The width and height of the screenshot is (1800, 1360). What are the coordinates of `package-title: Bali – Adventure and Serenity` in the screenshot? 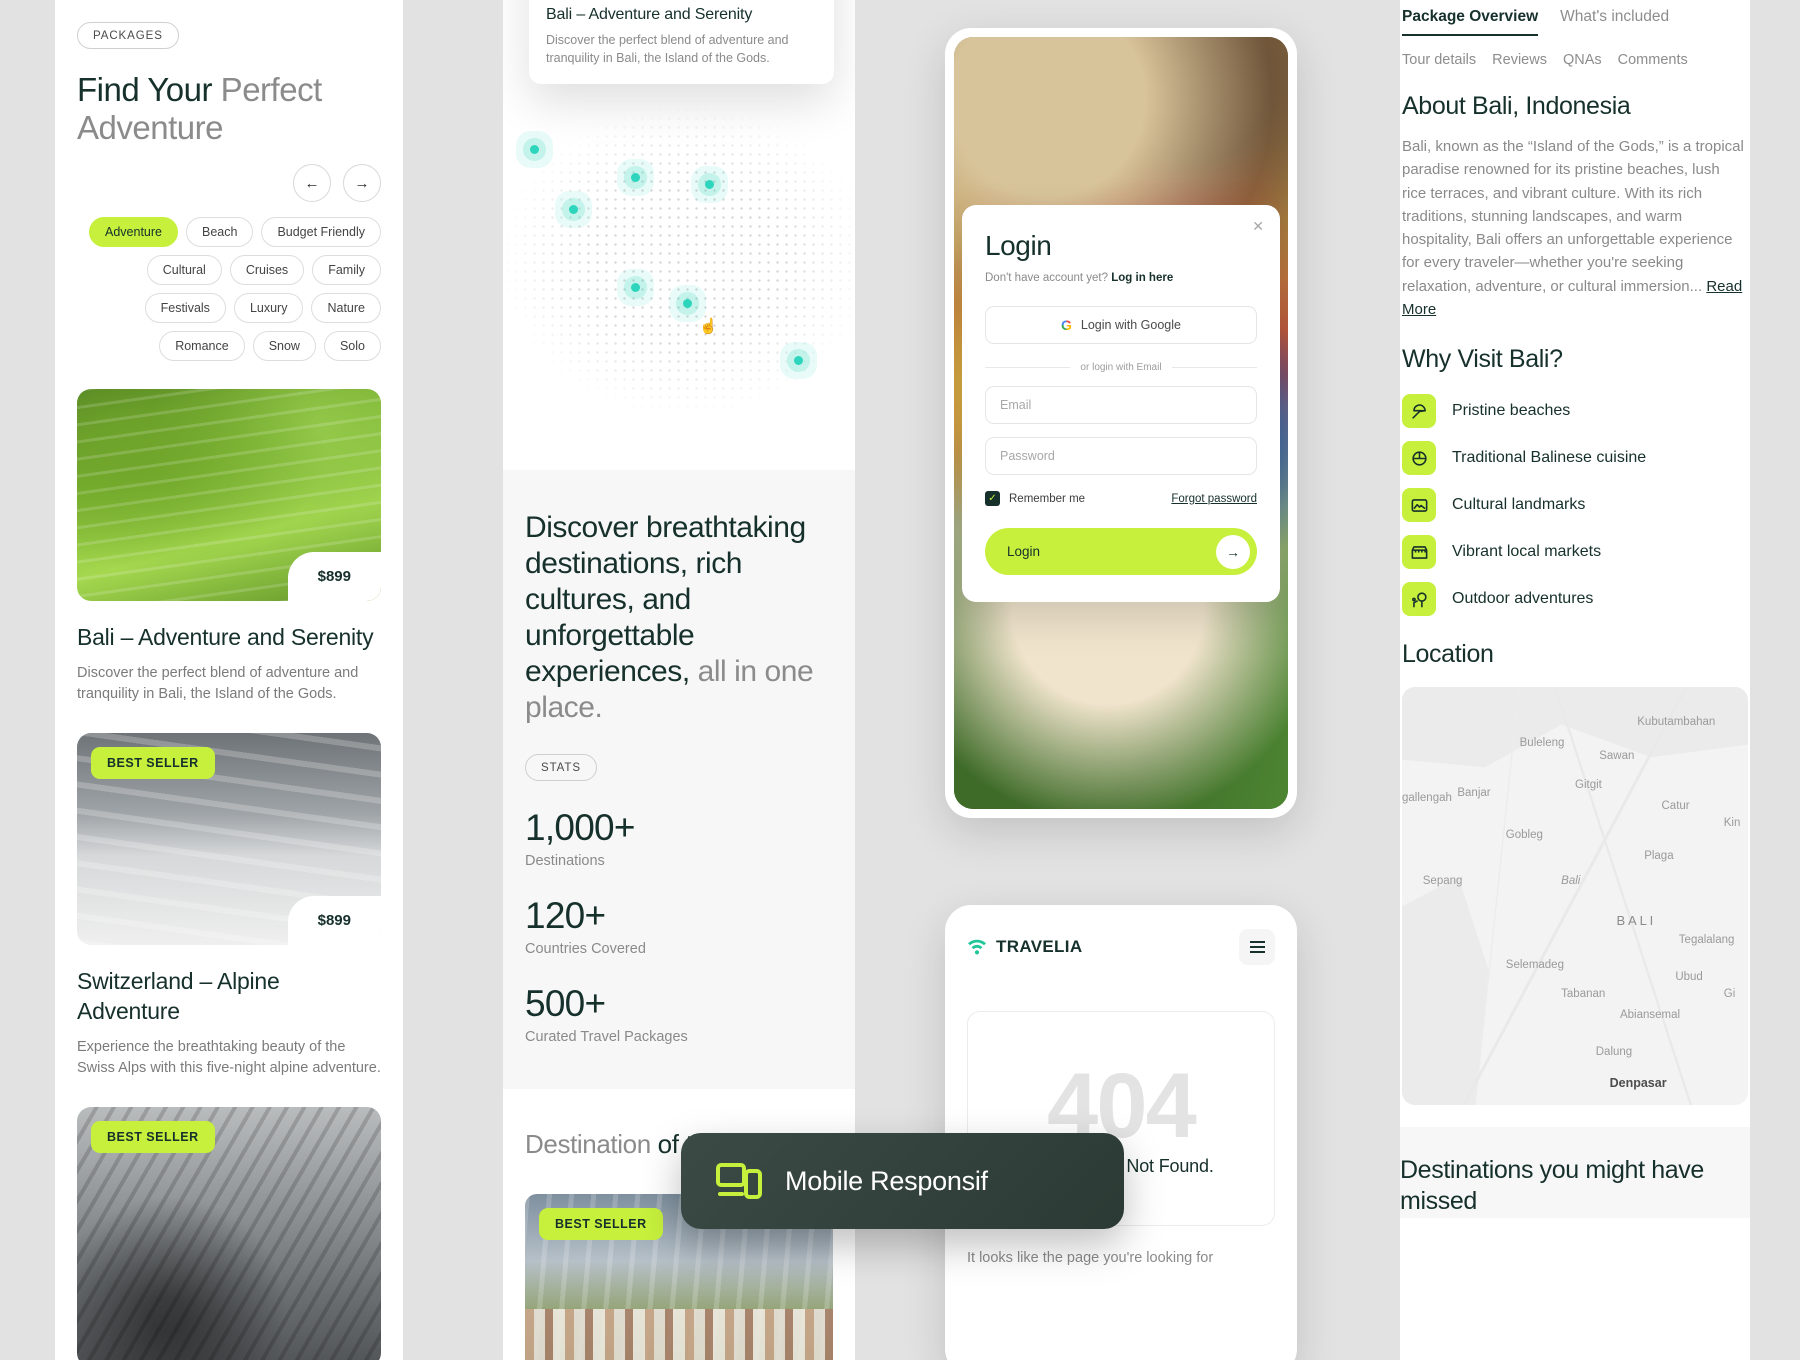 It's located at (229, 637).